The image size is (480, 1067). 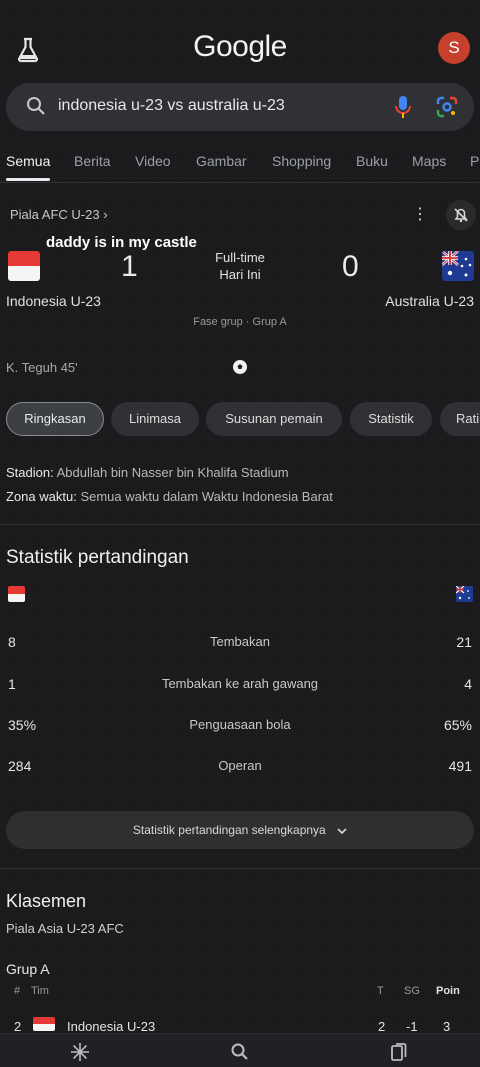 I want to click on stadium-value: Abdullah bin Nasser bin Khalifa Stadium, so click(x=172, y=472).